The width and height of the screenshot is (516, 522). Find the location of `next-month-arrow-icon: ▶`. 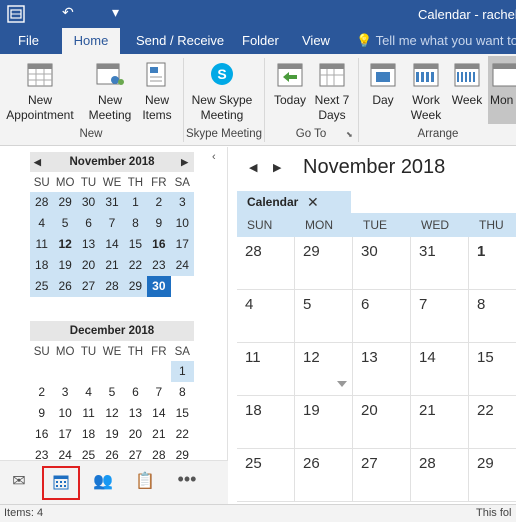

next-month-arrow-icon: ▶ is located at coordinates (184, 162).